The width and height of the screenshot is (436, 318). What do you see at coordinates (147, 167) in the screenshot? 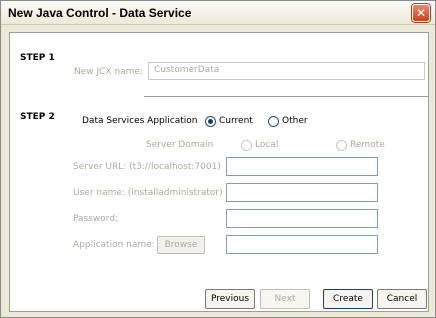
I see `server-url-label: Server URL: (t3://localhost:7001)` at bounding box center [147, 167].